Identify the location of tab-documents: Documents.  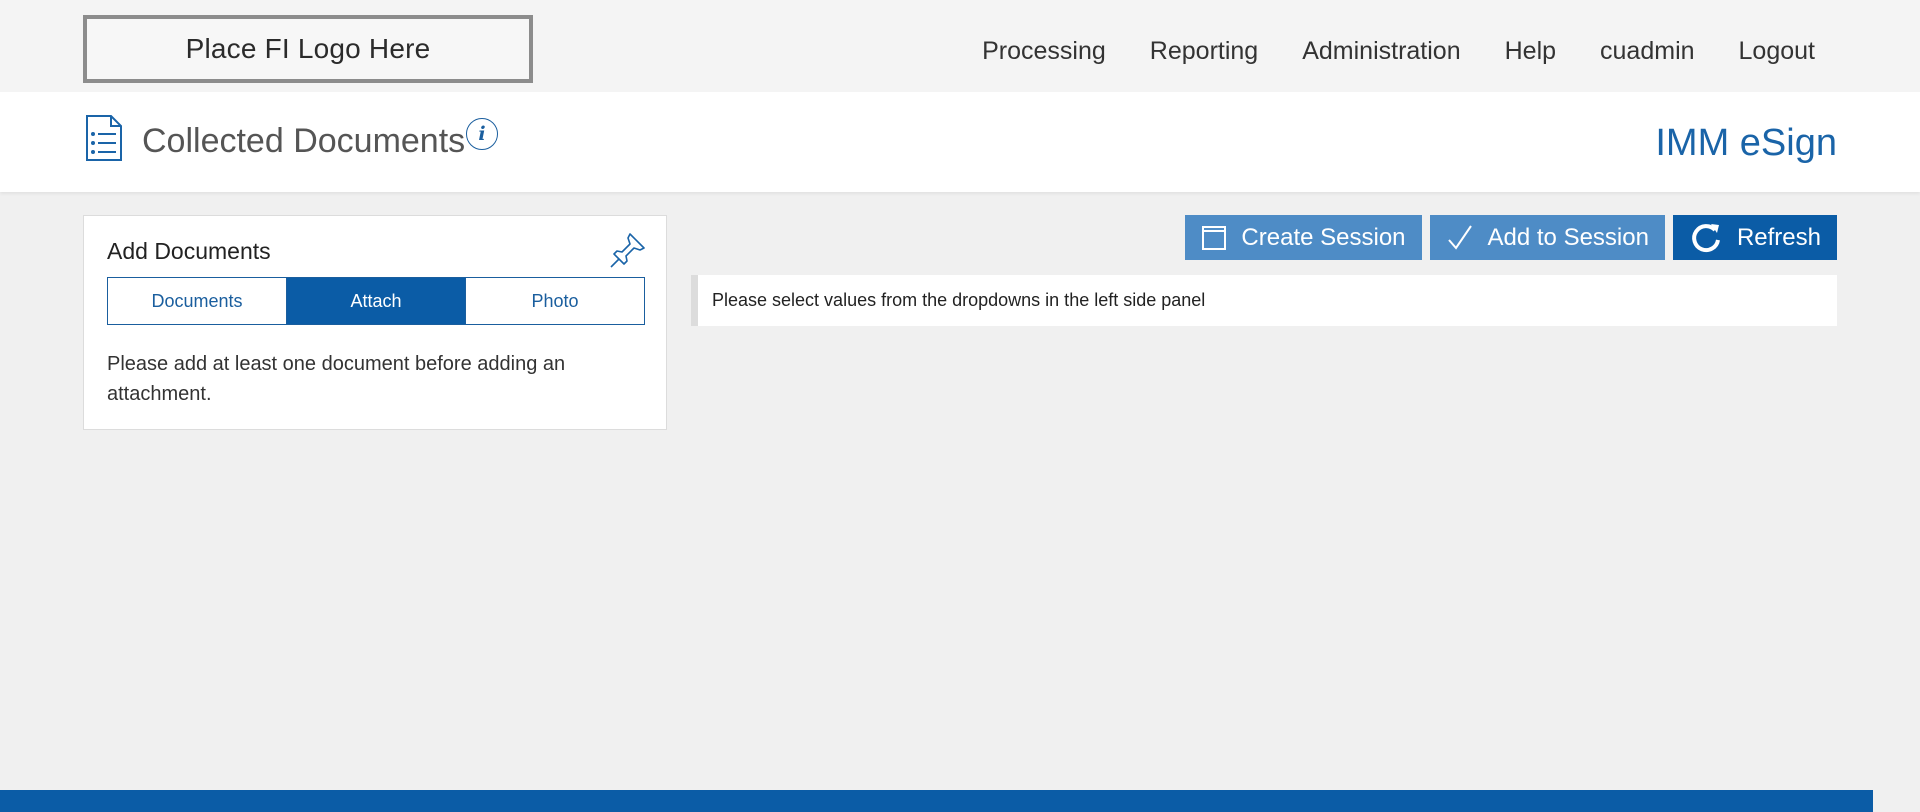
(197, 301).